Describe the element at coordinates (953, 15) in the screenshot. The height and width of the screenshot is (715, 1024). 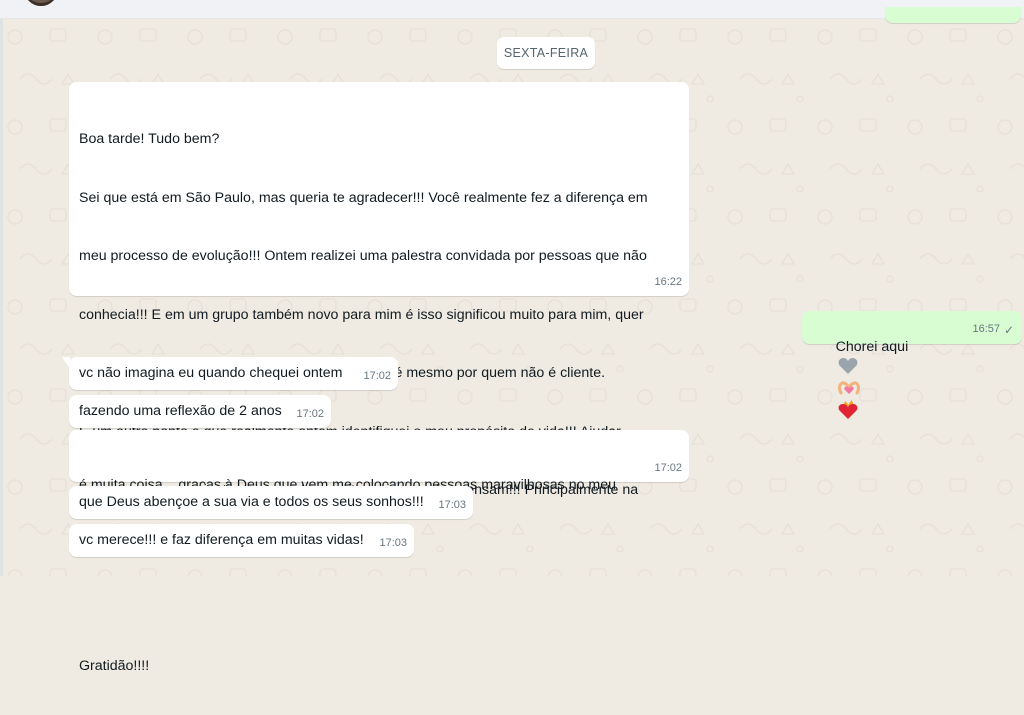
I see `previous-outgoing-message` at that location.